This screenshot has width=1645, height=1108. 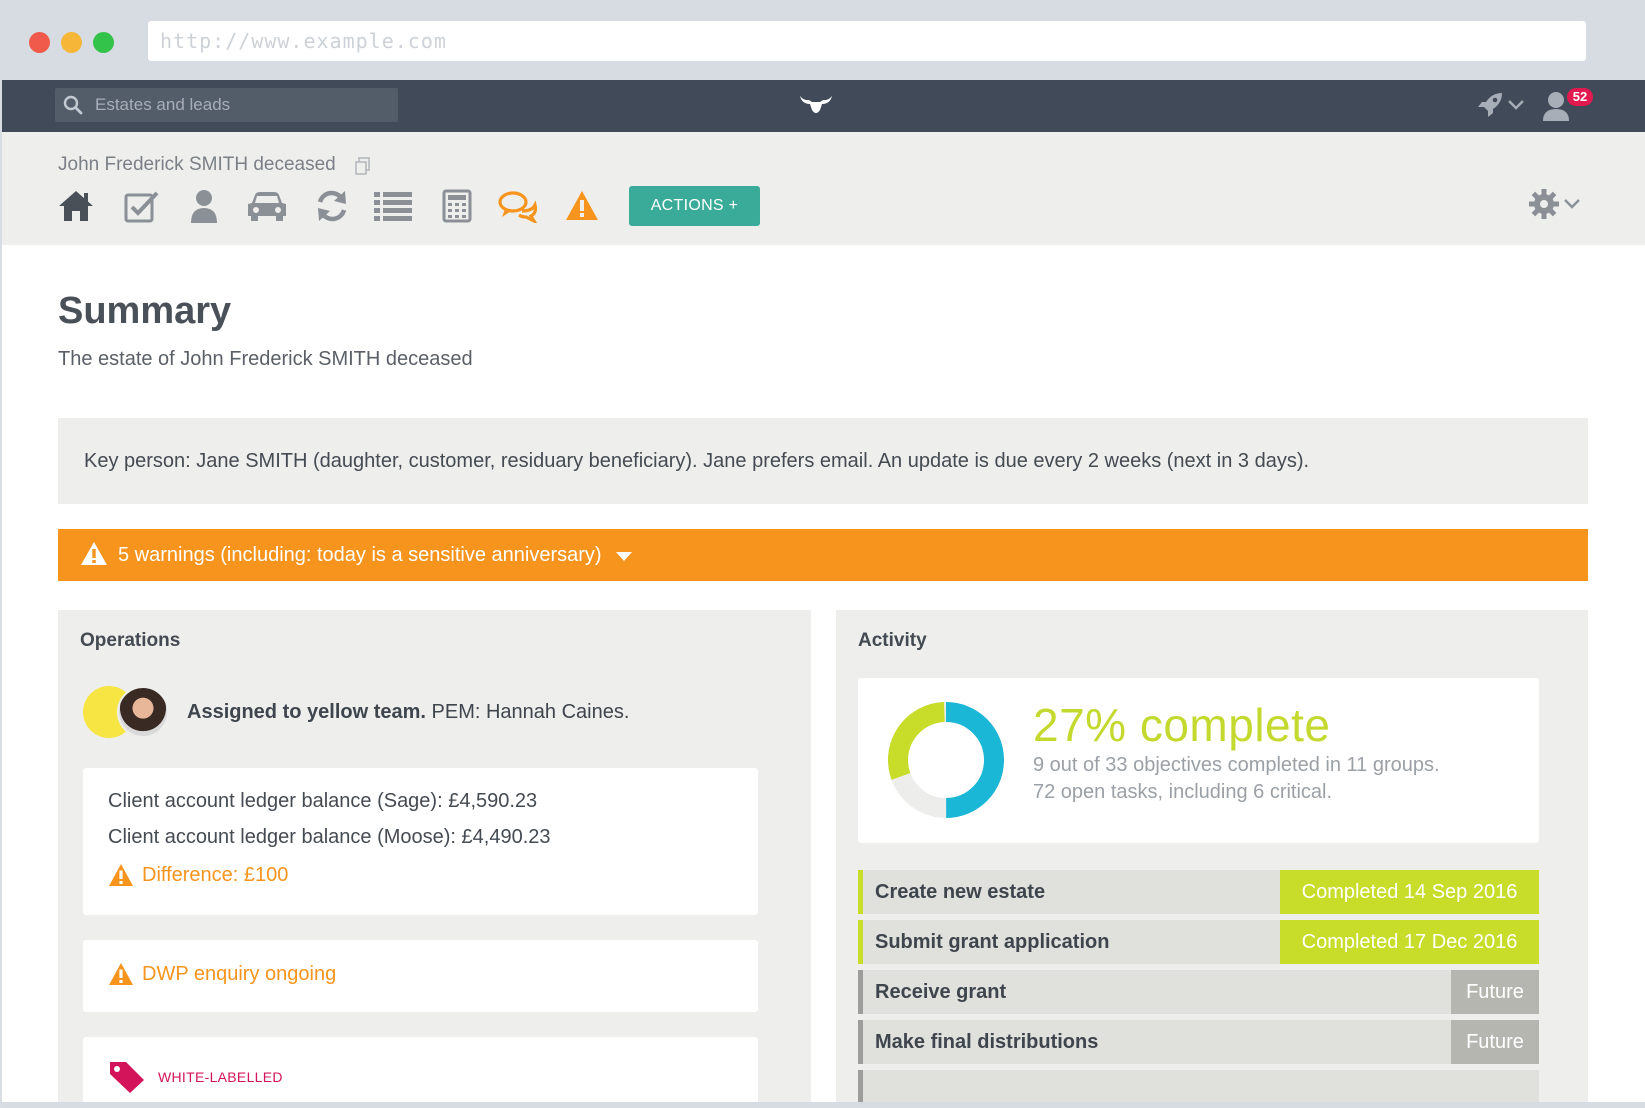 I want to click on avatar, so click(x=143, y=712).